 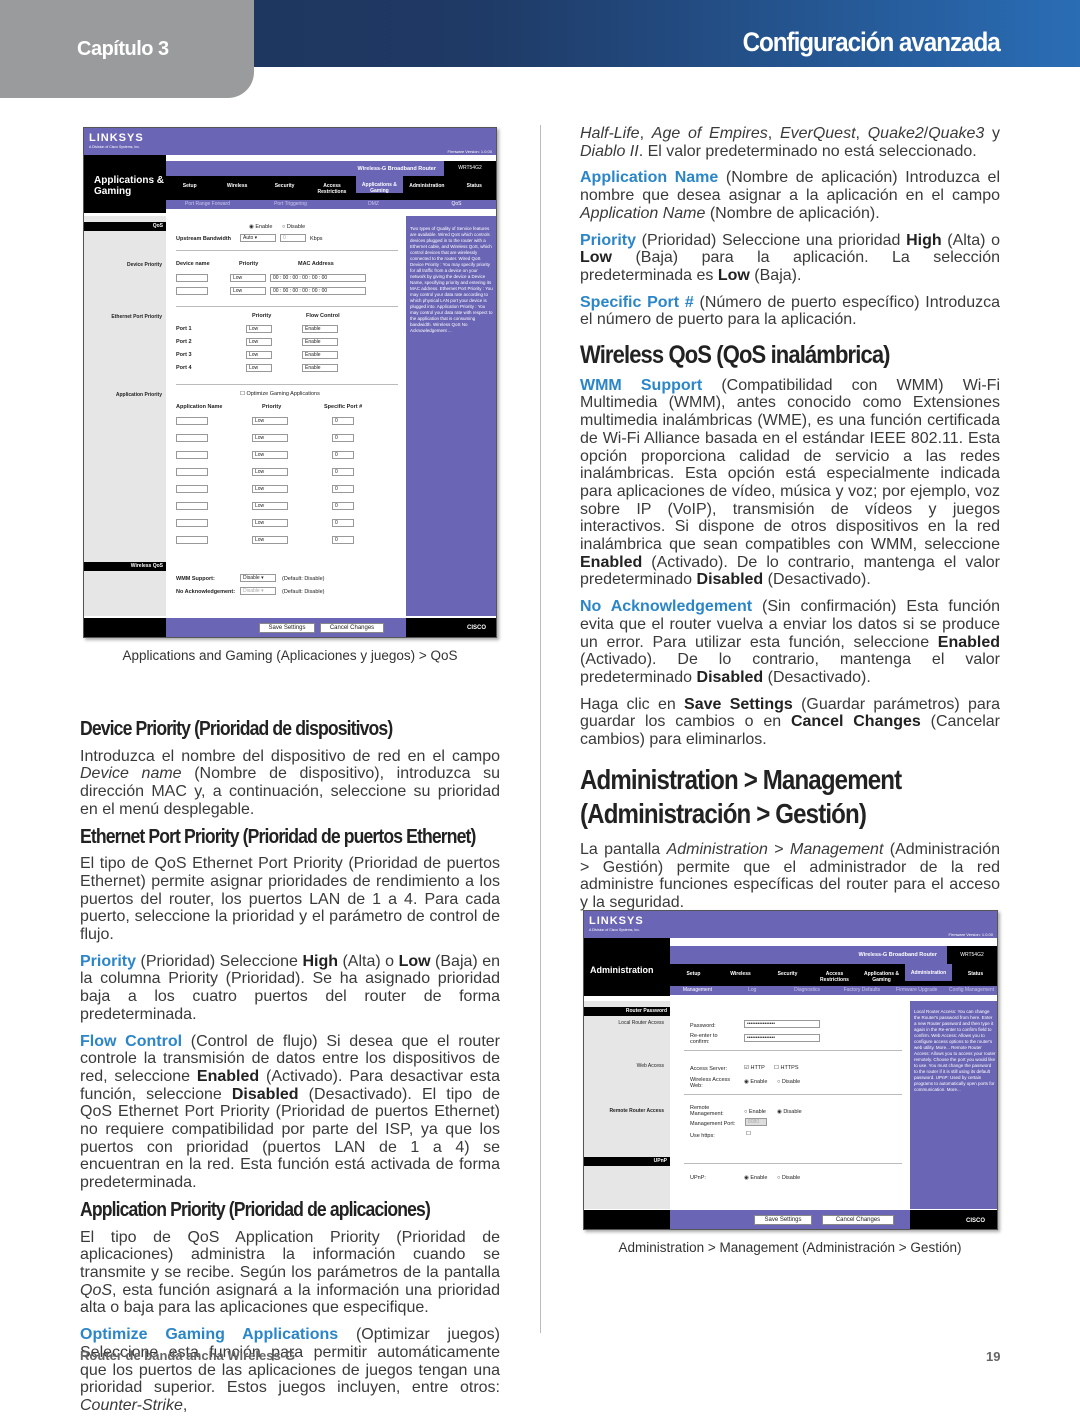 I want to click on upnp-disable-radio: ○ Disable, so click(x=788, y=1178).